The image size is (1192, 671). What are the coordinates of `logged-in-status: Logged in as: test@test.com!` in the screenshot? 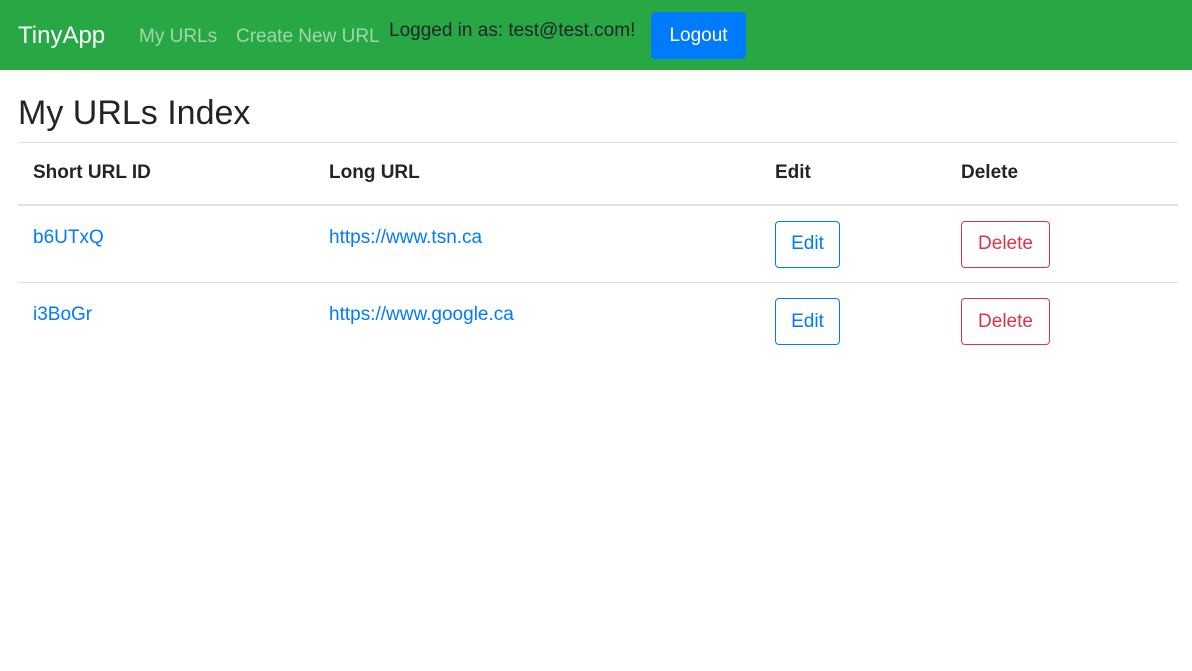 It's located at (512, 30).